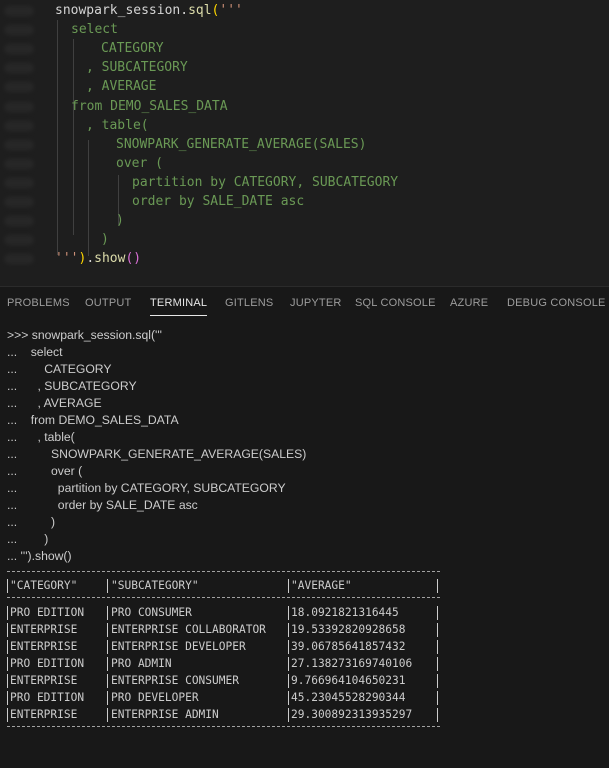  Describe the element at coordinates (39, 556) in the screenshot. I see `terminal-line: ... ''').show()` at that location.